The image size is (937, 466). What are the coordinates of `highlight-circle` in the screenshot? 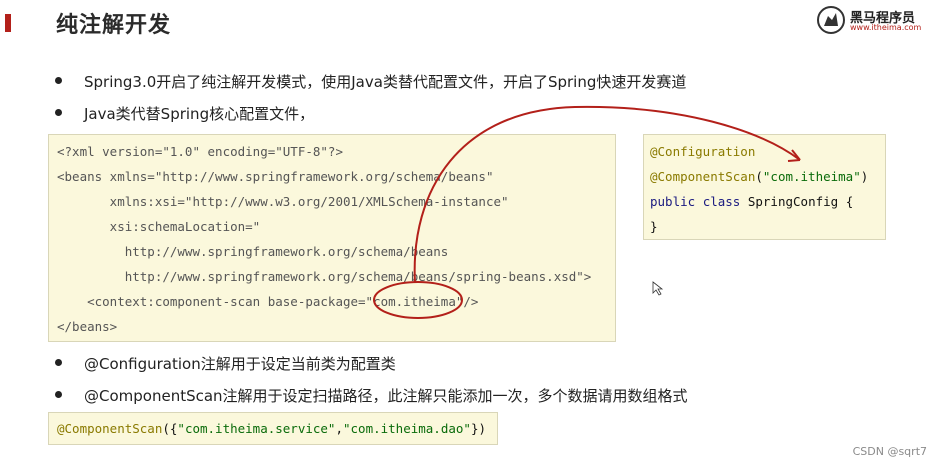 It's located at (418, 300).